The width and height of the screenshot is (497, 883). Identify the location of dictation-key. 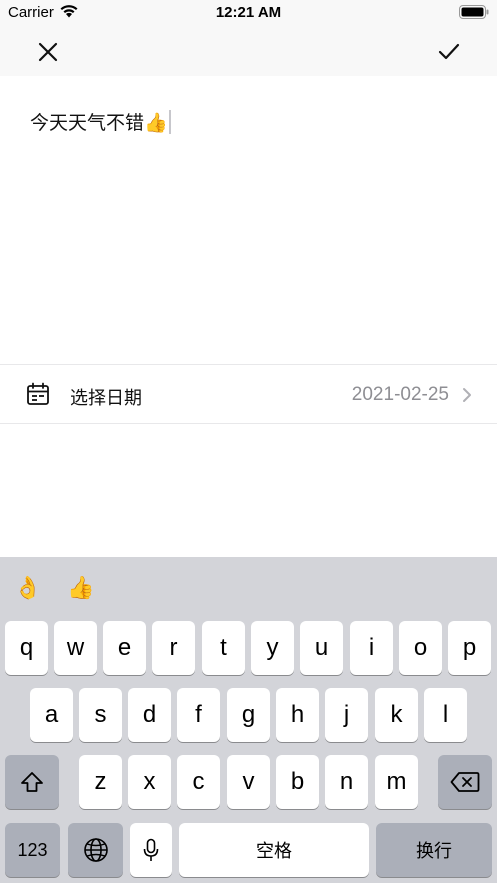
(151, 850).